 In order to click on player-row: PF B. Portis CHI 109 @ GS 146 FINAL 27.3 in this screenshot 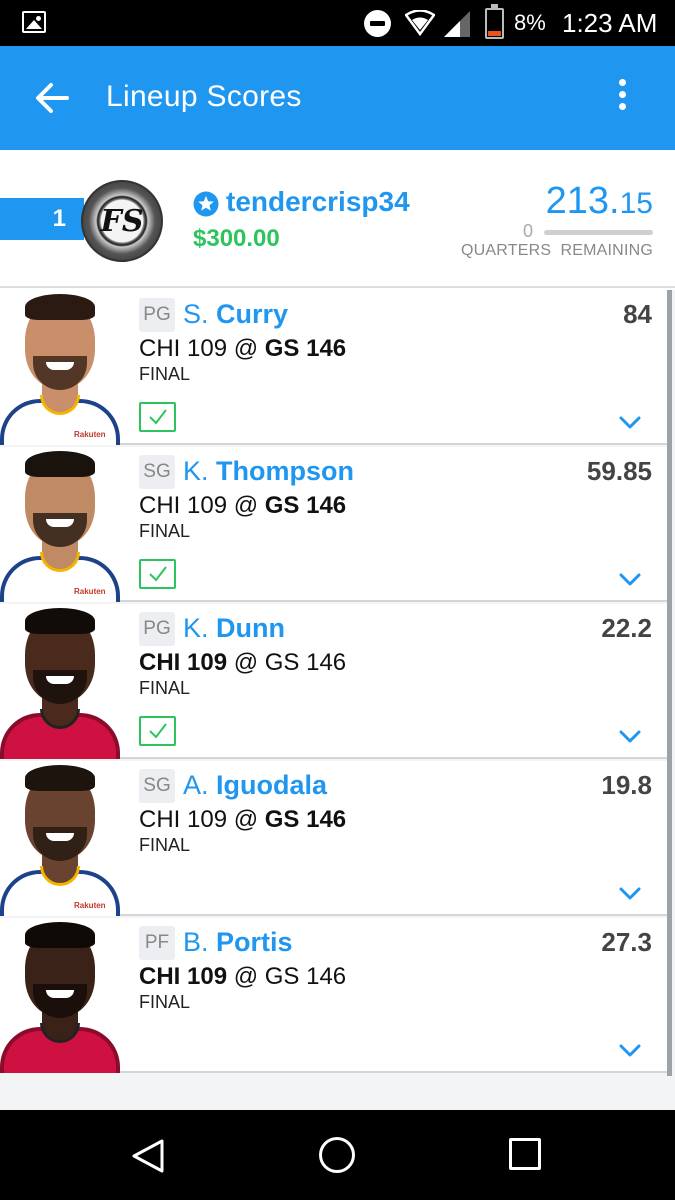, I will do `click(333, 995)`.